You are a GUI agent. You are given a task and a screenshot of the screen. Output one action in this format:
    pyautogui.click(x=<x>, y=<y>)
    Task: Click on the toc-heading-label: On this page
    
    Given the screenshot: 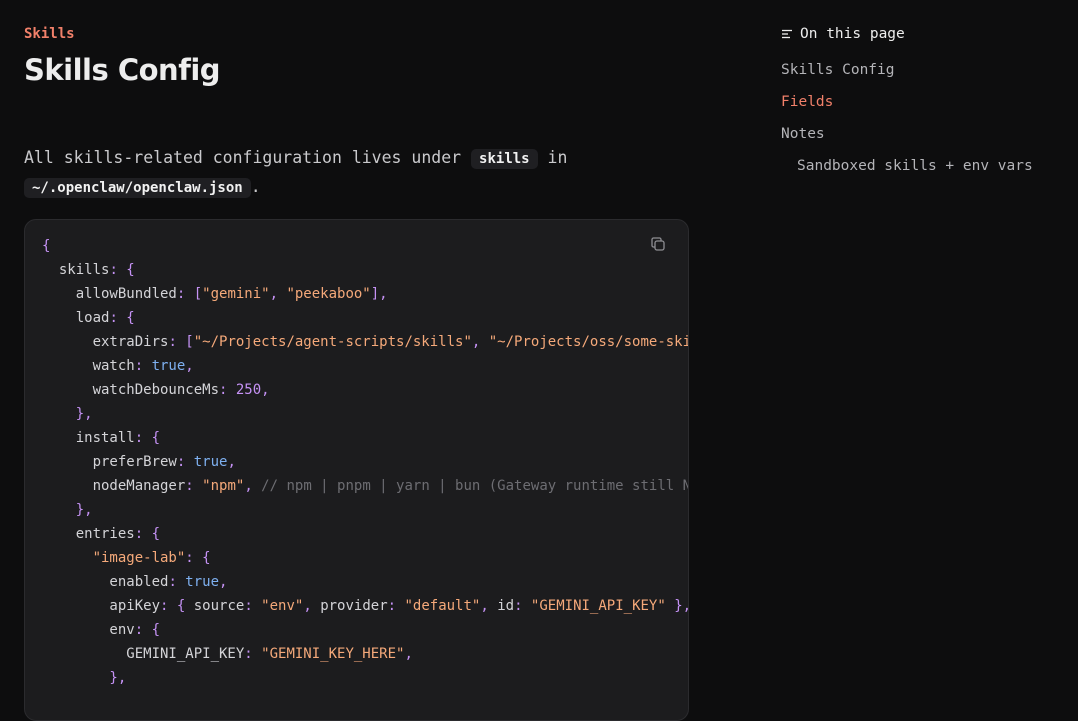 What is the action you would take?
    pyautogui.click(x=852, y=34)
    